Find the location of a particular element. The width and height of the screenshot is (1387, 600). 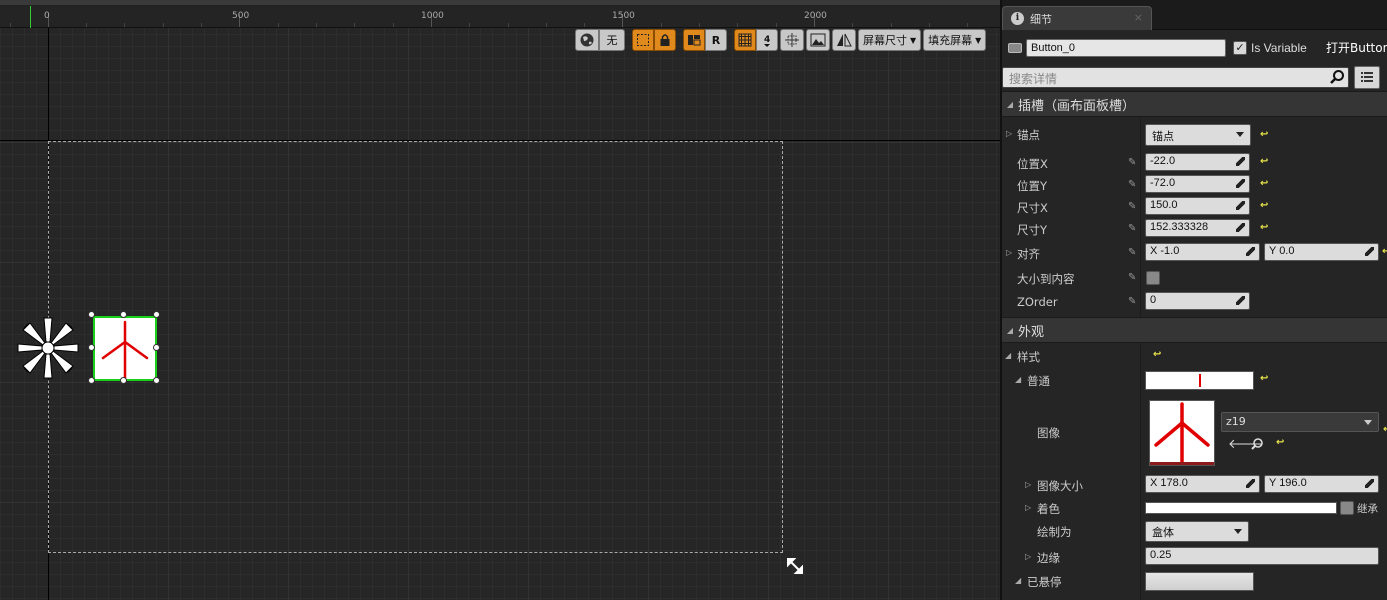

localization-globe-button is located at coordinates (587, 40).